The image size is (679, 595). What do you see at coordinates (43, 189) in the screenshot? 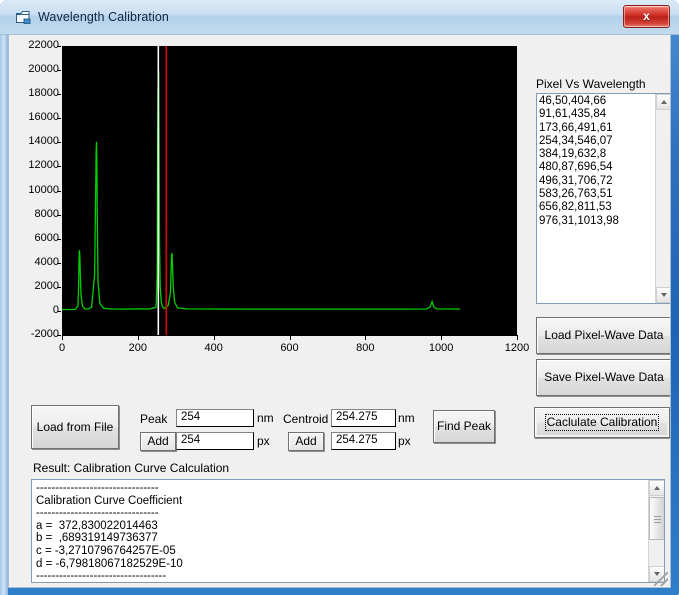
I see `y-tick-label: 10000` at bounding box center [43, 189].